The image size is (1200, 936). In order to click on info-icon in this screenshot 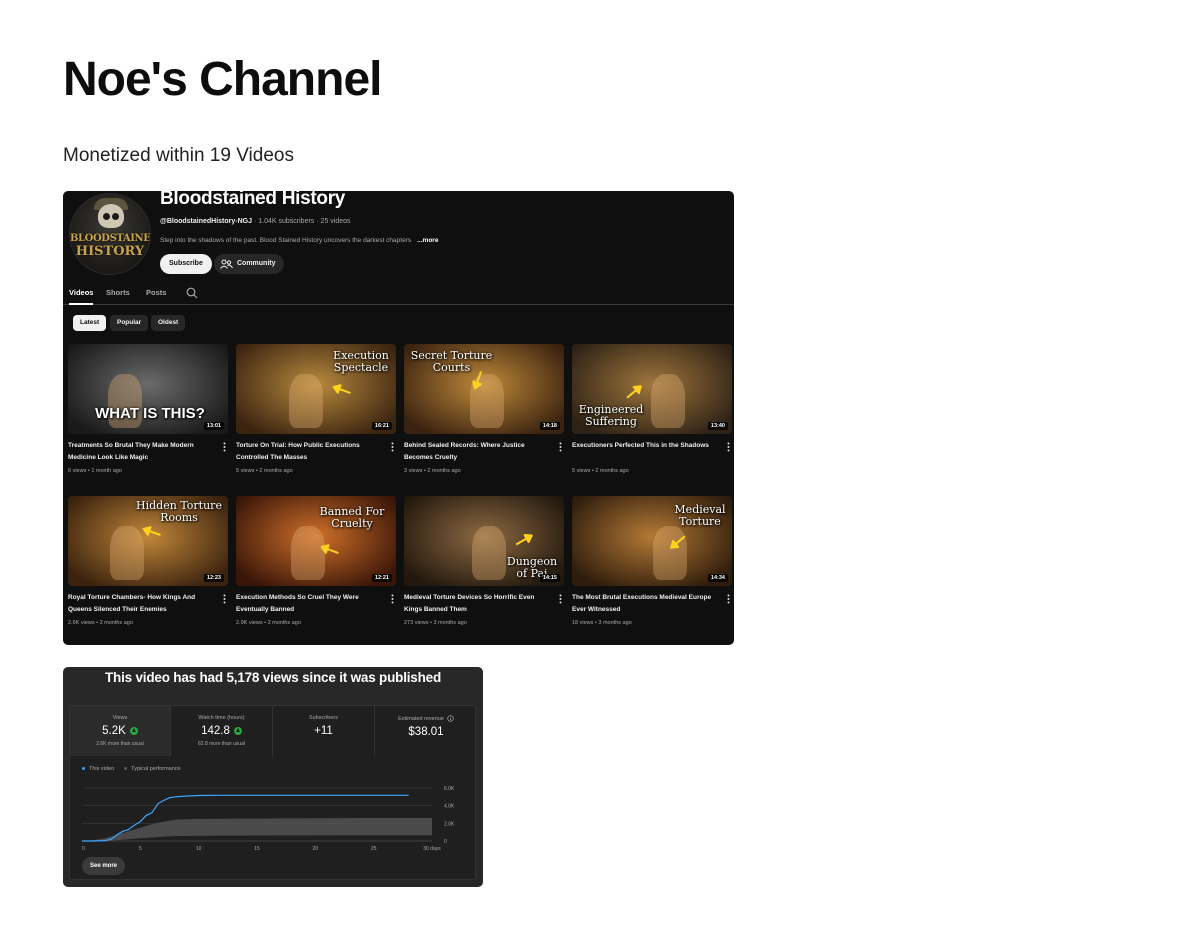, I will do `click(450, 718)`.